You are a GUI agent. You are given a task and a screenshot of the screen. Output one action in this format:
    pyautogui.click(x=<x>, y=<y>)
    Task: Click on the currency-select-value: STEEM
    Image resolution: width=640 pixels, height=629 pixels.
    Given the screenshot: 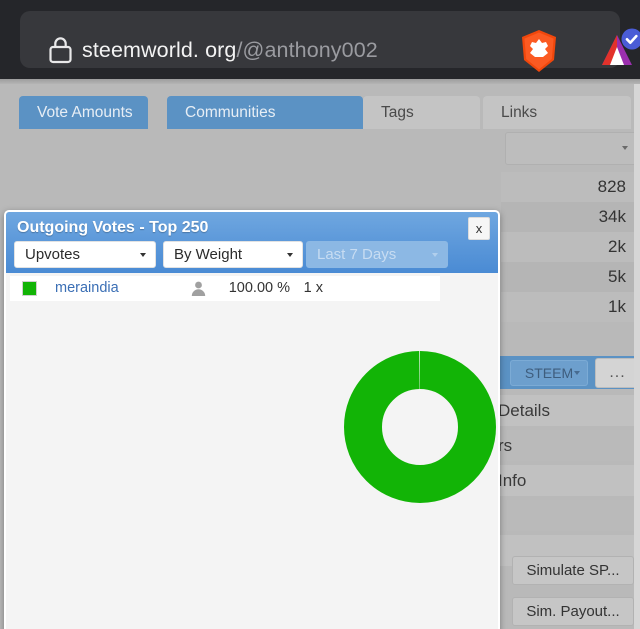 What is the action you would take?
    pyautogui.click(x=549, y=373)
    